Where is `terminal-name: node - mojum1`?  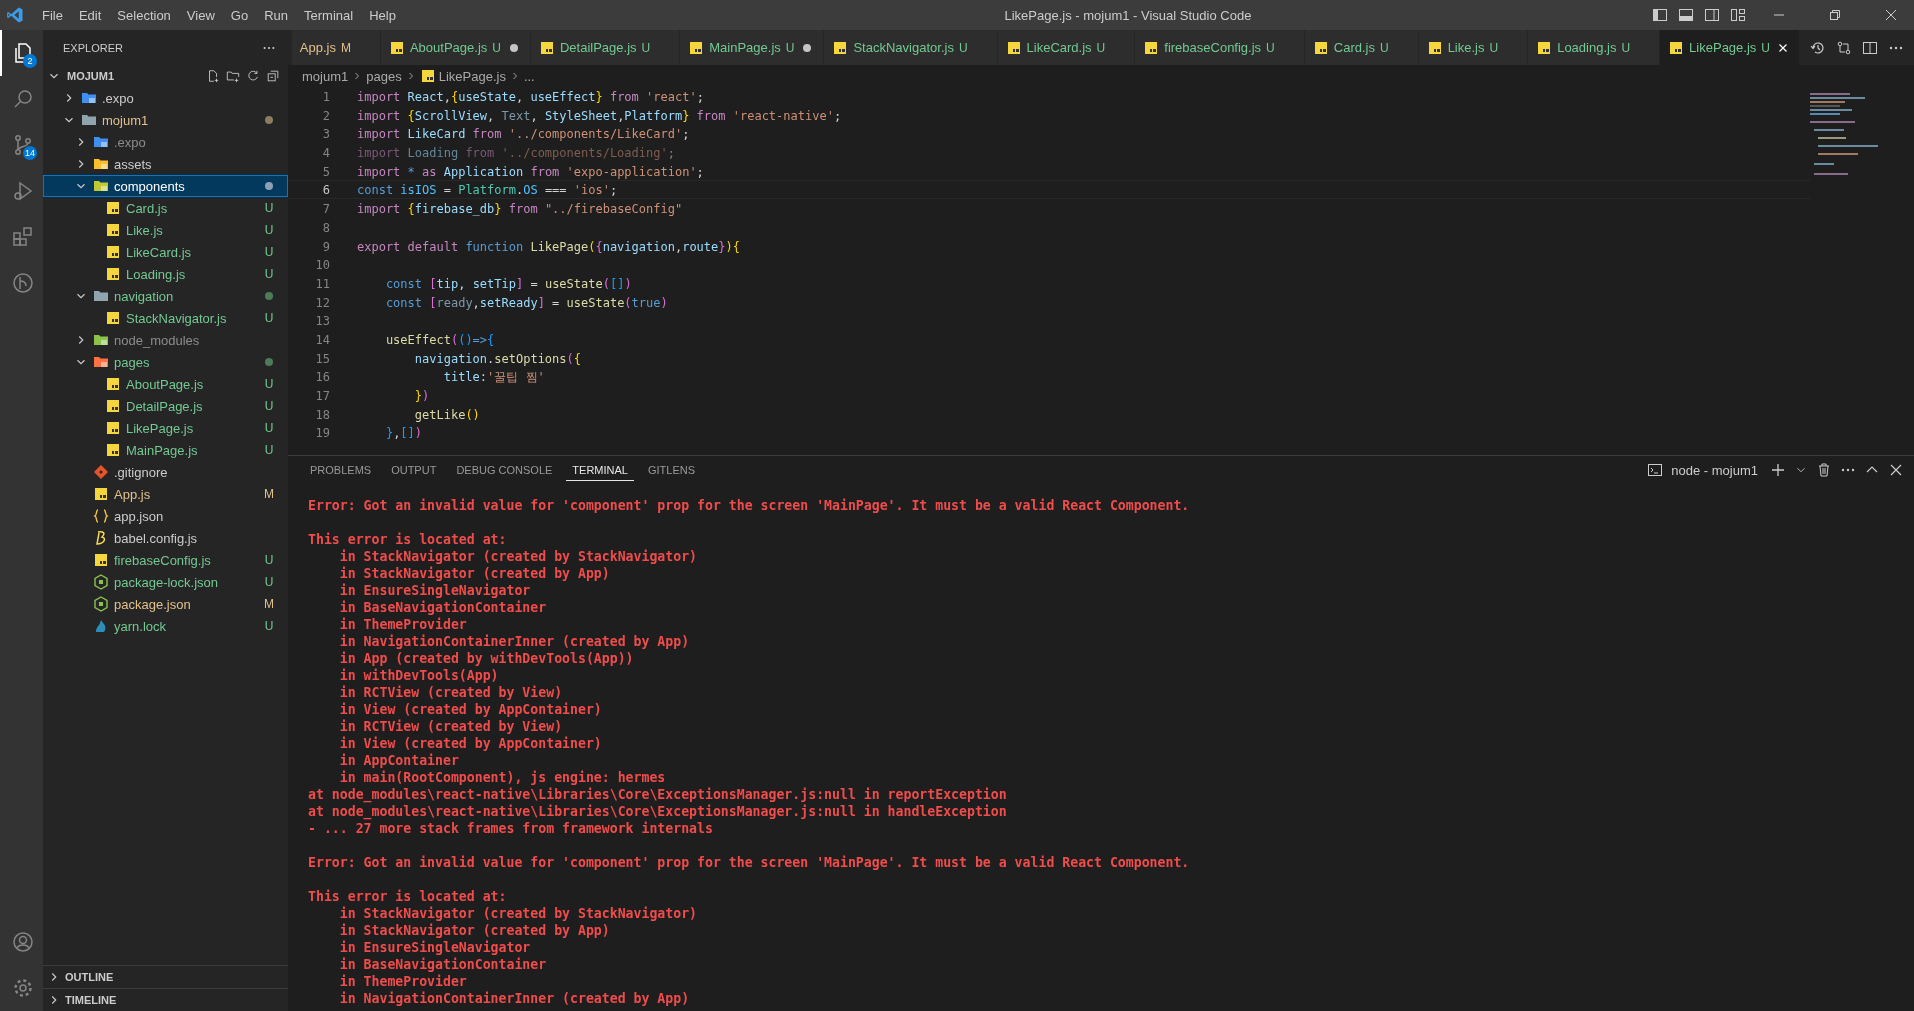 terminal-name: node - mojum1 is located at coordinates (1714, 470).